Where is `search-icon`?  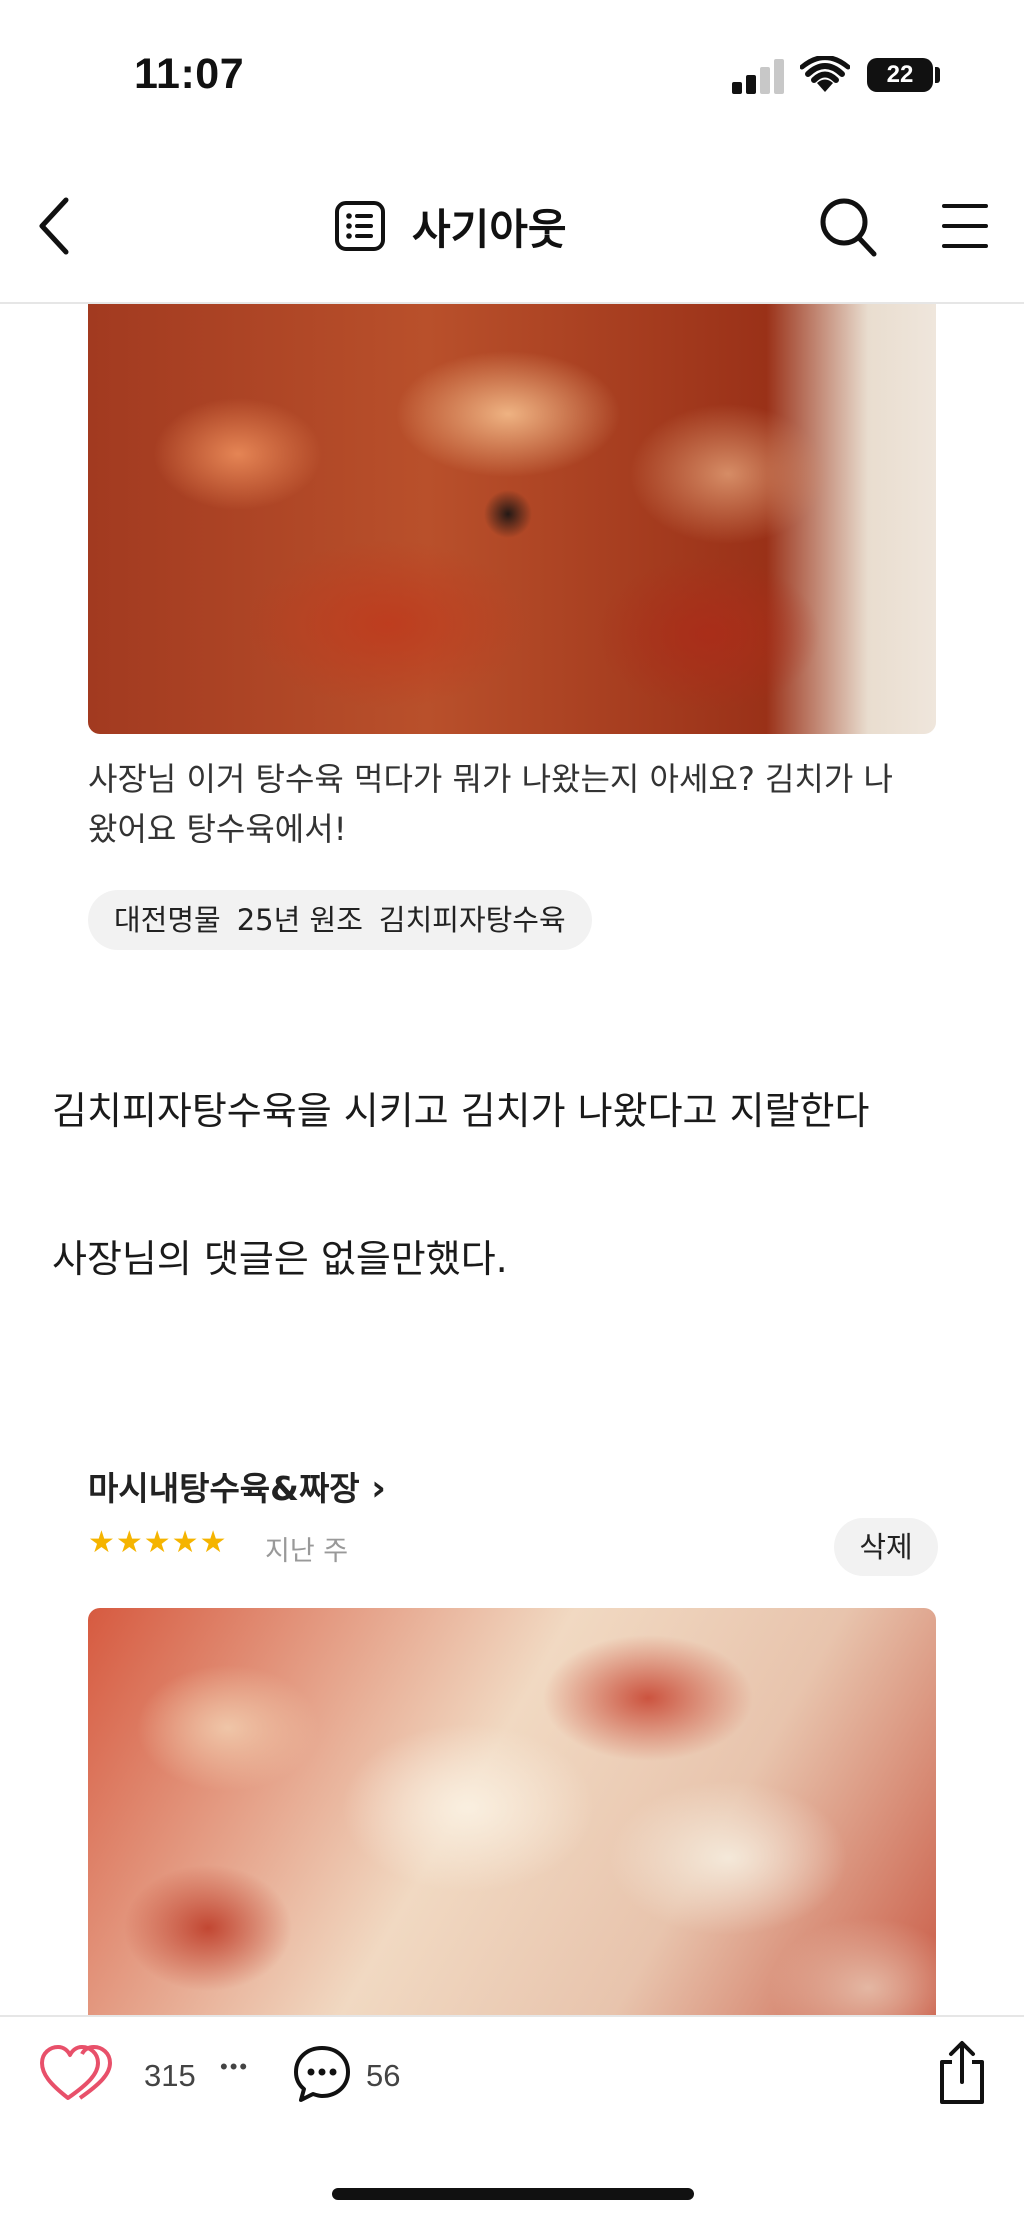 search-icon is located at coordinates (848, 227).